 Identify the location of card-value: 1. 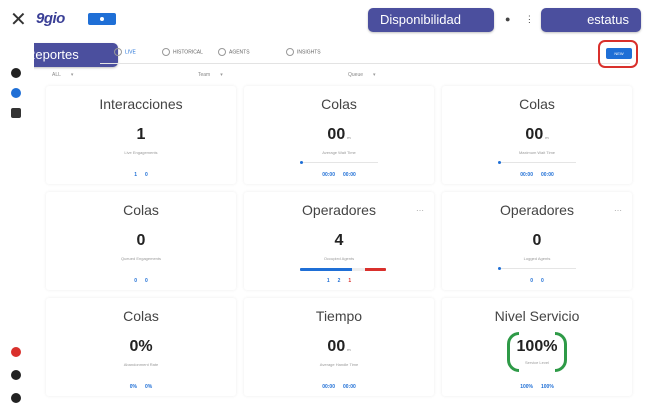
(141, 134).